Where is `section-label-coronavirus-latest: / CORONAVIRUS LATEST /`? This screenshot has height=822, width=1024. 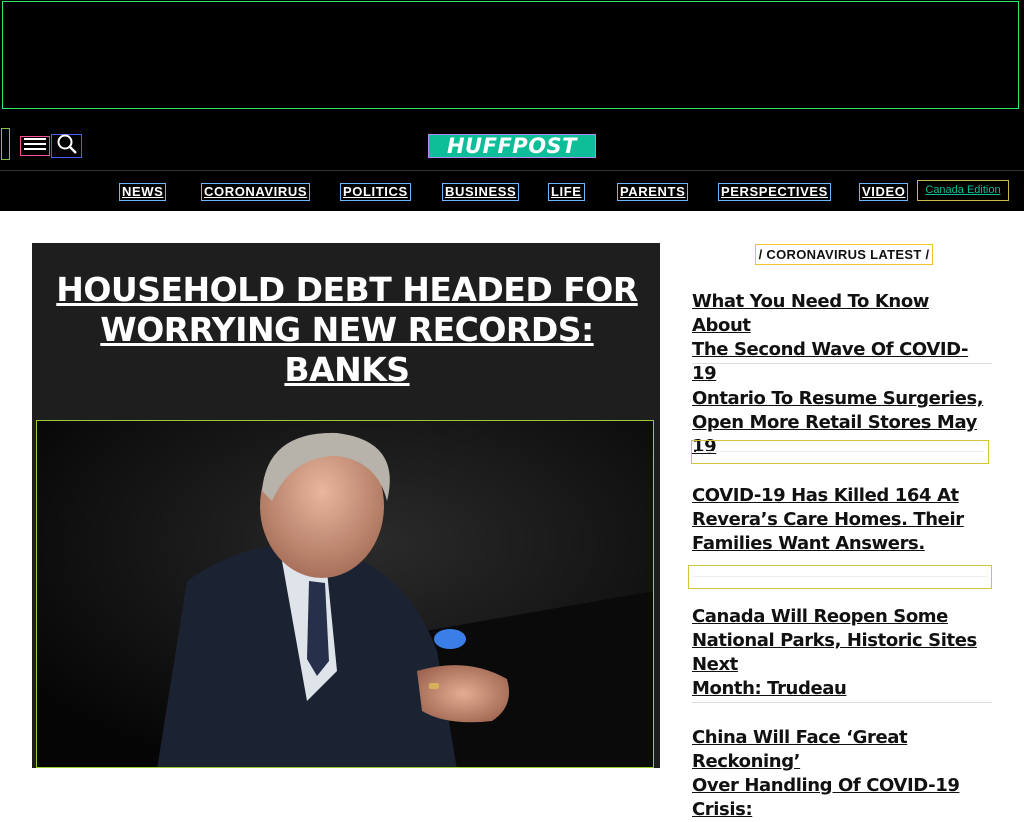 section-label-coronavirus-latest: / CORONAVIRUS LATEST / is located at coordinates (844, 254).